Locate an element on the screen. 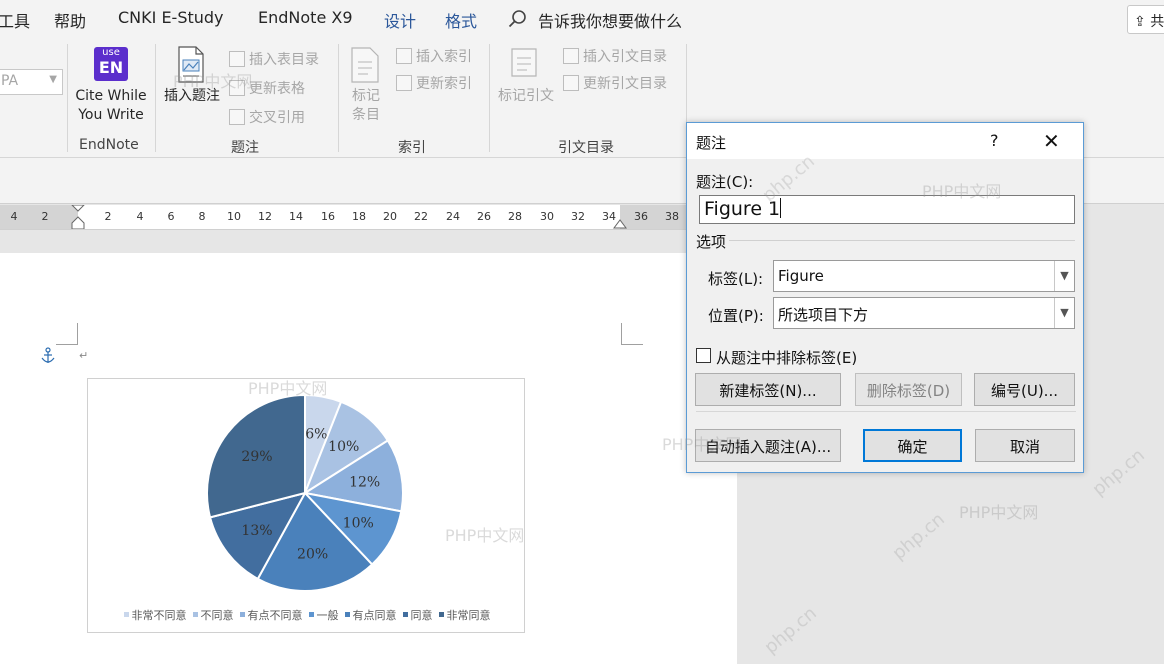 This screenshot has height=664, width=1164. mark-citation-icon is located at coordinates (524, 65).